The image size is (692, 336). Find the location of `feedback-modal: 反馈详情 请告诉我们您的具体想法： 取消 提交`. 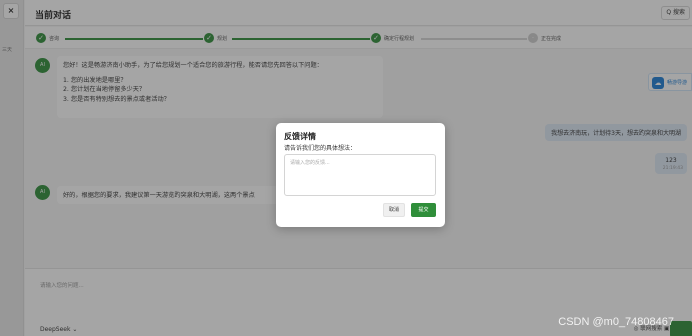

feedback-modal: 反馈详情 请告诉我们您的具体想法： 取消 提交 is located at coordinates (360, 175).